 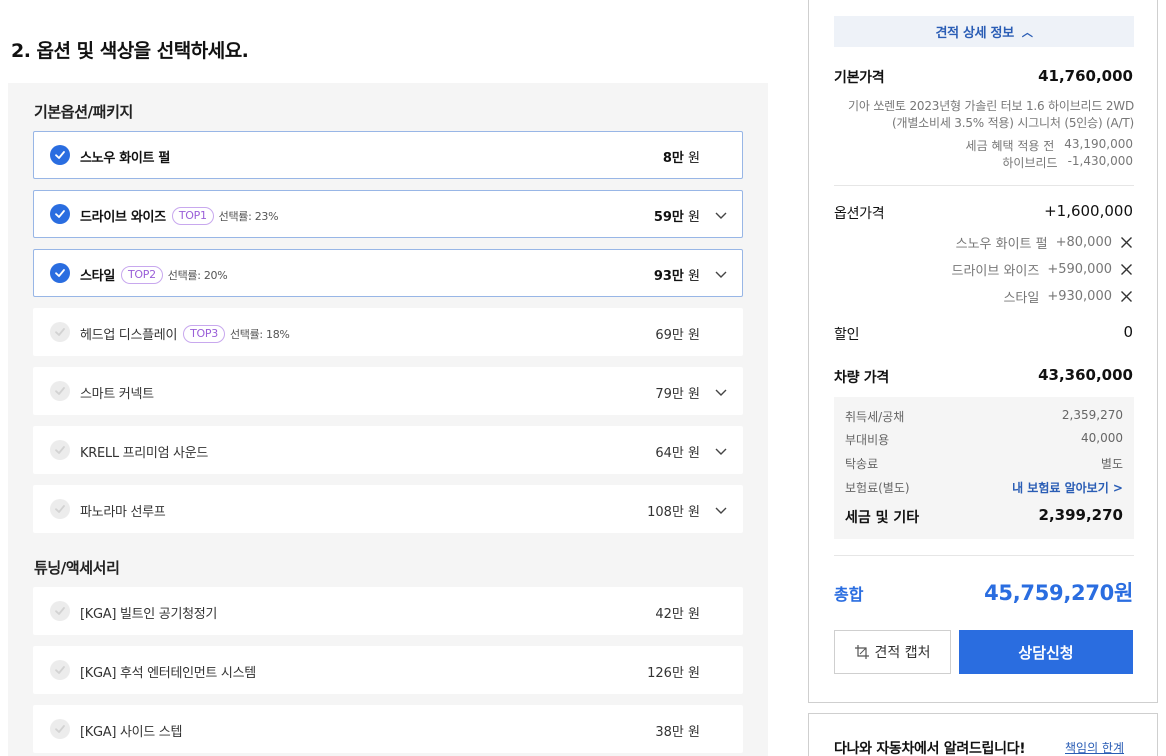 What do you see at coordinates (1030, 163) in the screenshot?
I see `hybrid-label: 하이브리드` at bounding box center [1030, 163].